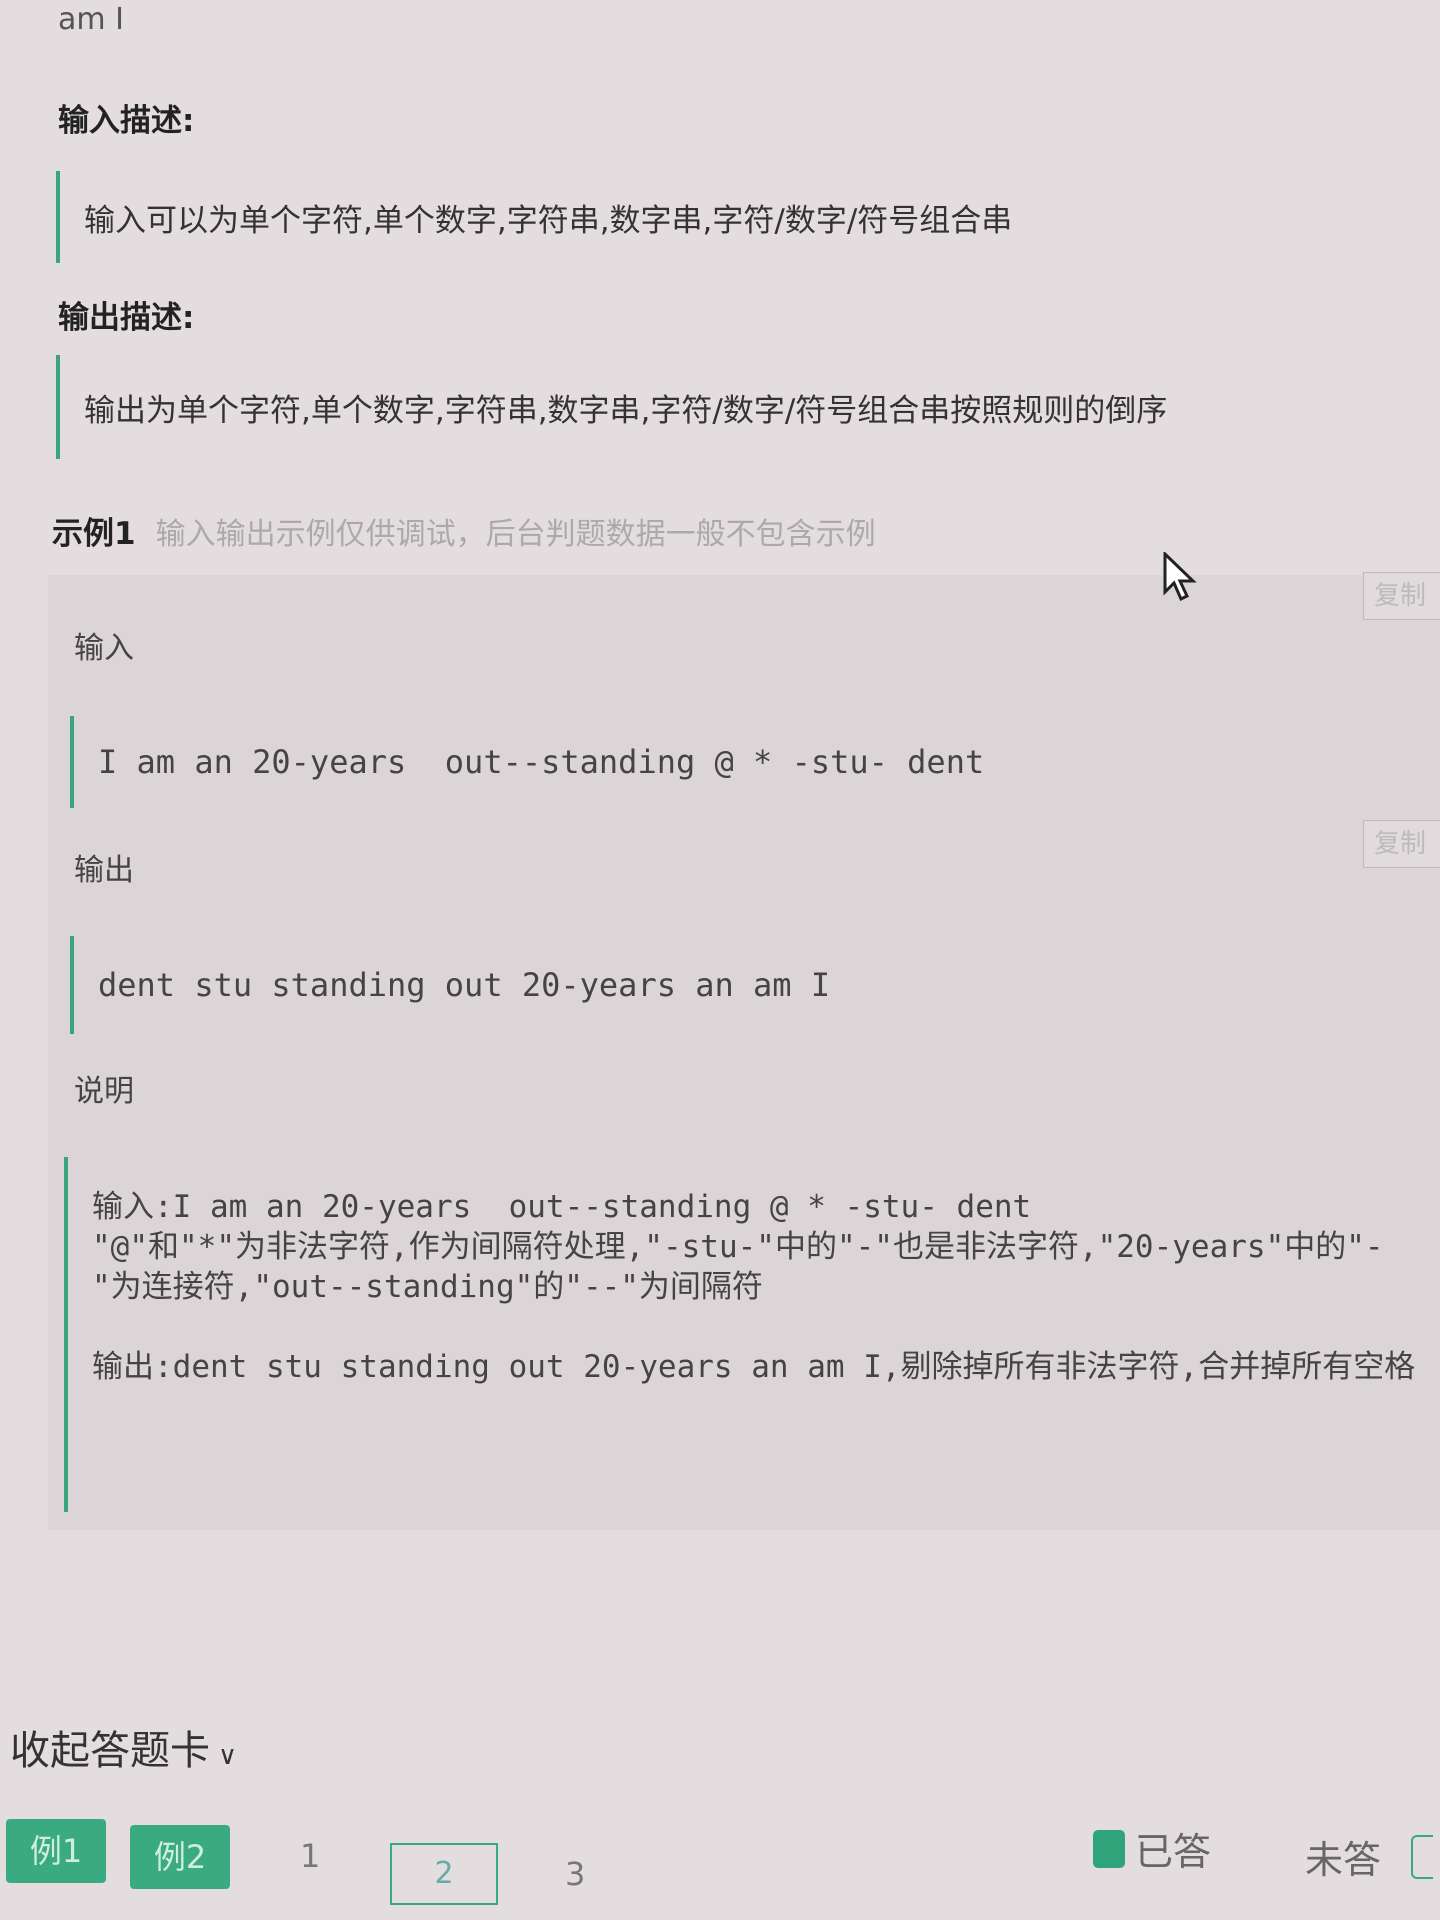 Image resolution: width=1440 pixels, height=1920 pixels. I want to click on collapse-answer-card-toggle: 收起答题卡 ∨, so click(123, 1747).